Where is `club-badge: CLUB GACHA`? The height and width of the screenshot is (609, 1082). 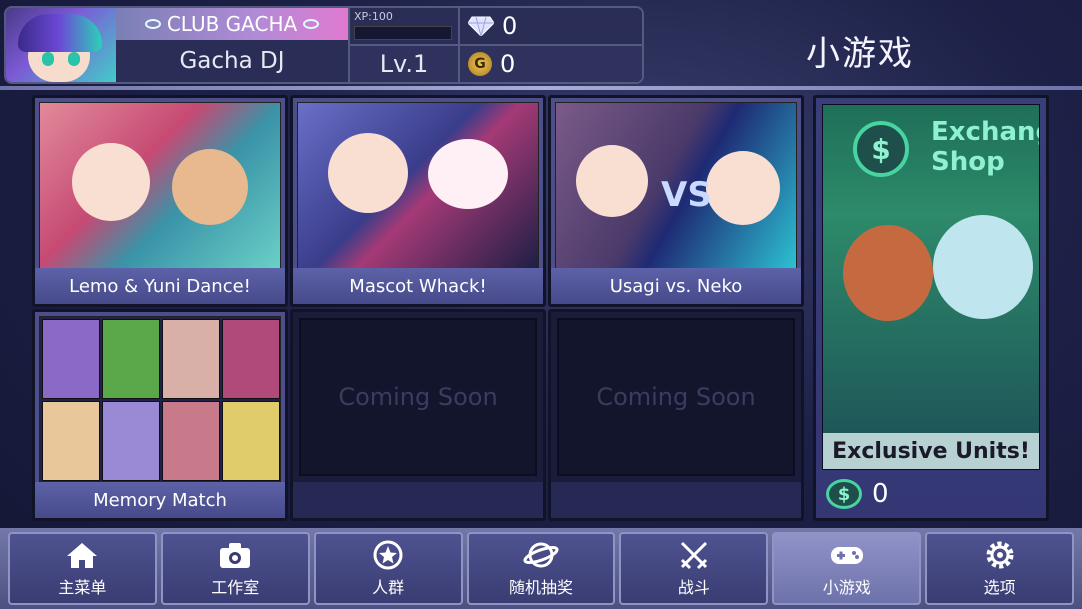
club-badge: CLUB GACHA is located at coordinates (232, 24).